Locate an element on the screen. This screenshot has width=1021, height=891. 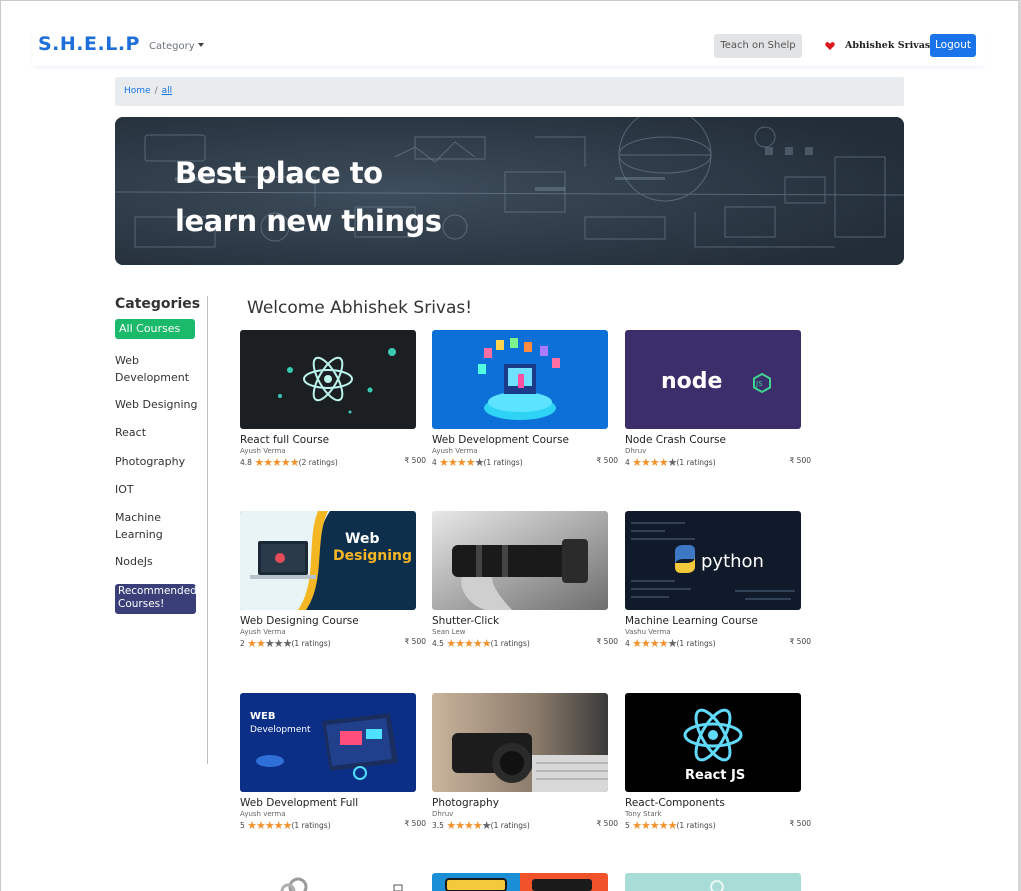
rating-value: 5 is located at coordinates (242, 825).